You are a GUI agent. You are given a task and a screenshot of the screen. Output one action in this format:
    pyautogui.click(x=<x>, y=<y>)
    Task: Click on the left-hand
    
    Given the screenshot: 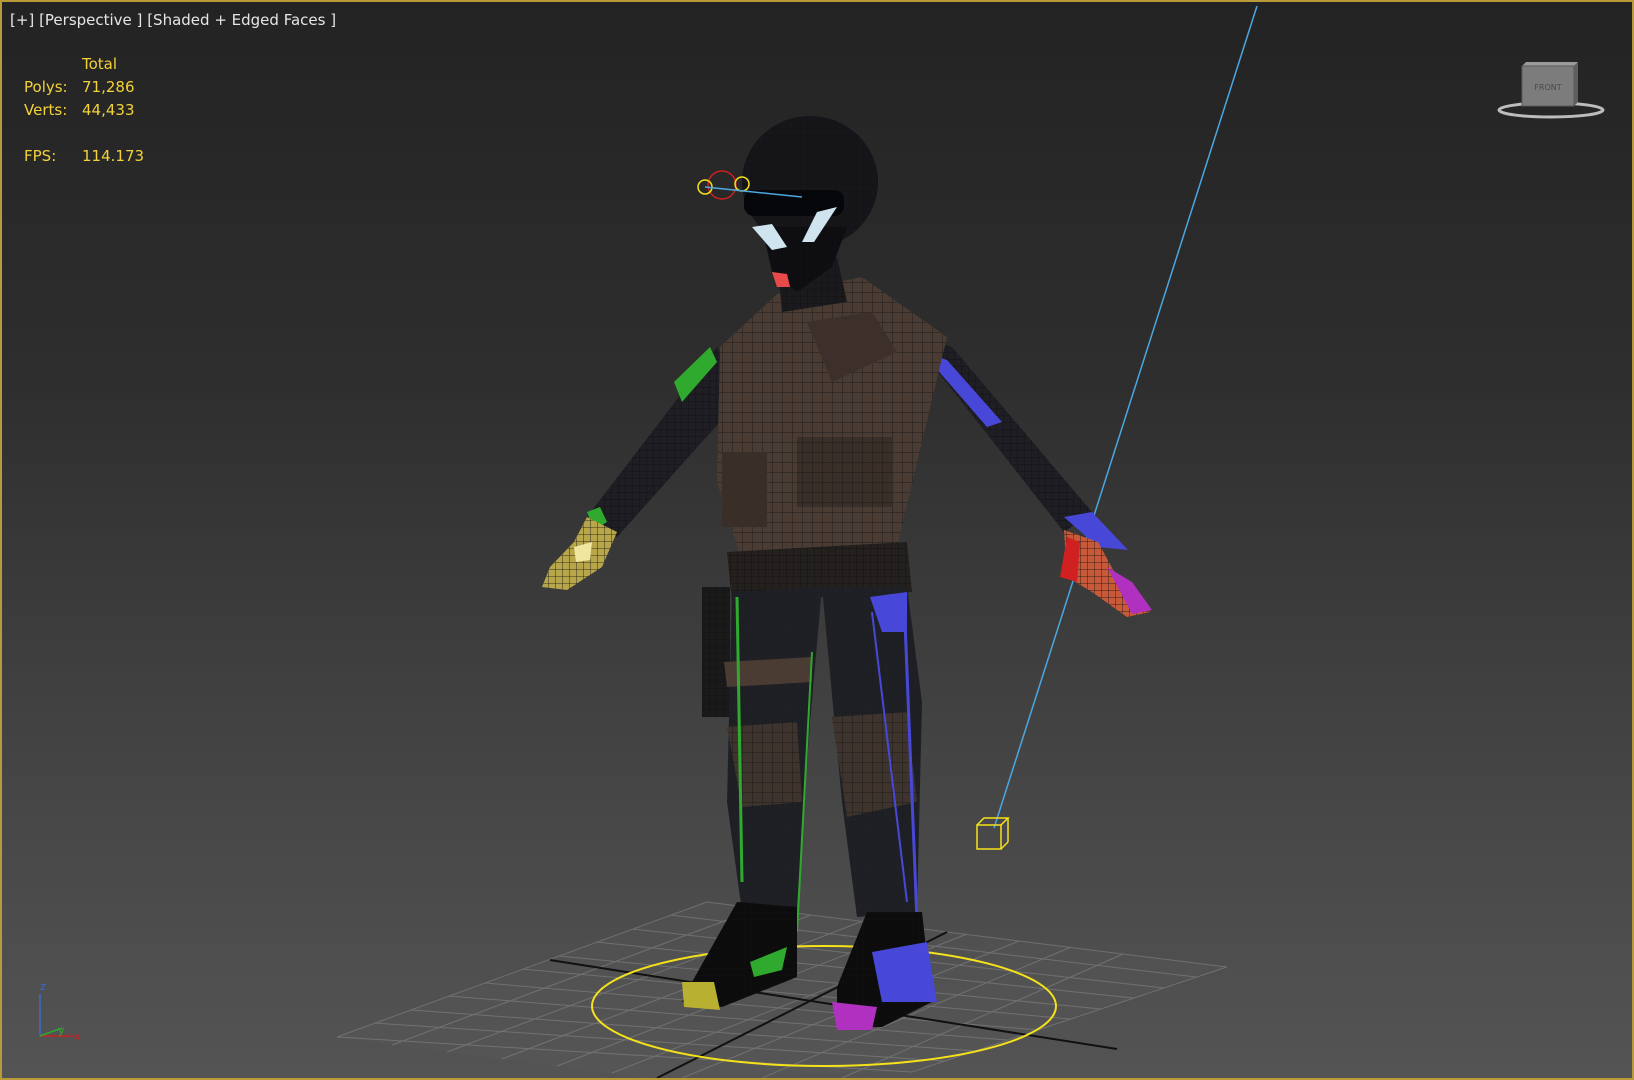 What is the action you would take?
    pyautogui.click(x=579, y=553)
    